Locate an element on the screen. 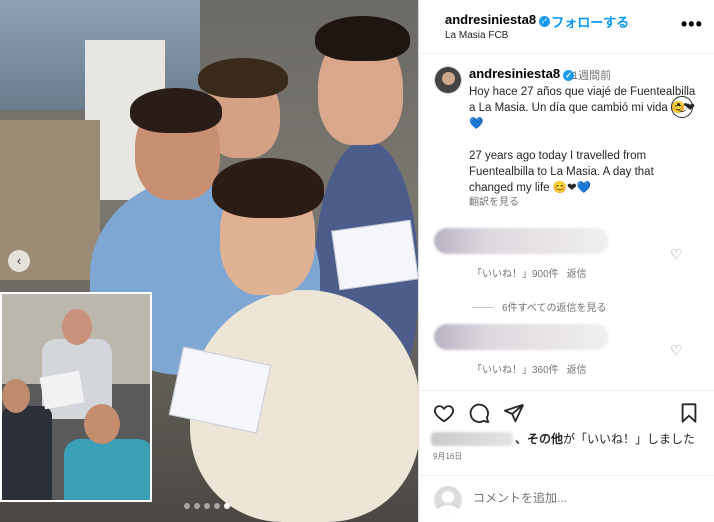 This screenshot has width=714, height=522. likes-suffix: が「いいね！」しました is located at coordinates (629, 439).